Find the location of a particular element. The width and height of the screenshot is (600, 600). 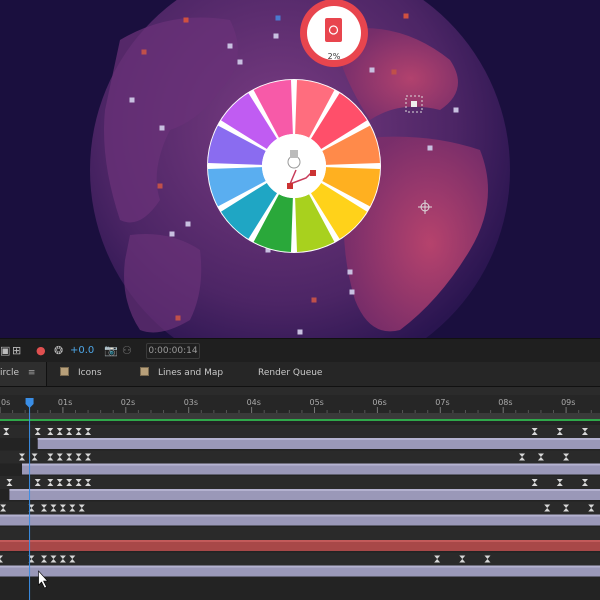

tab-icons: Icons is located at coordinates (81, 374).